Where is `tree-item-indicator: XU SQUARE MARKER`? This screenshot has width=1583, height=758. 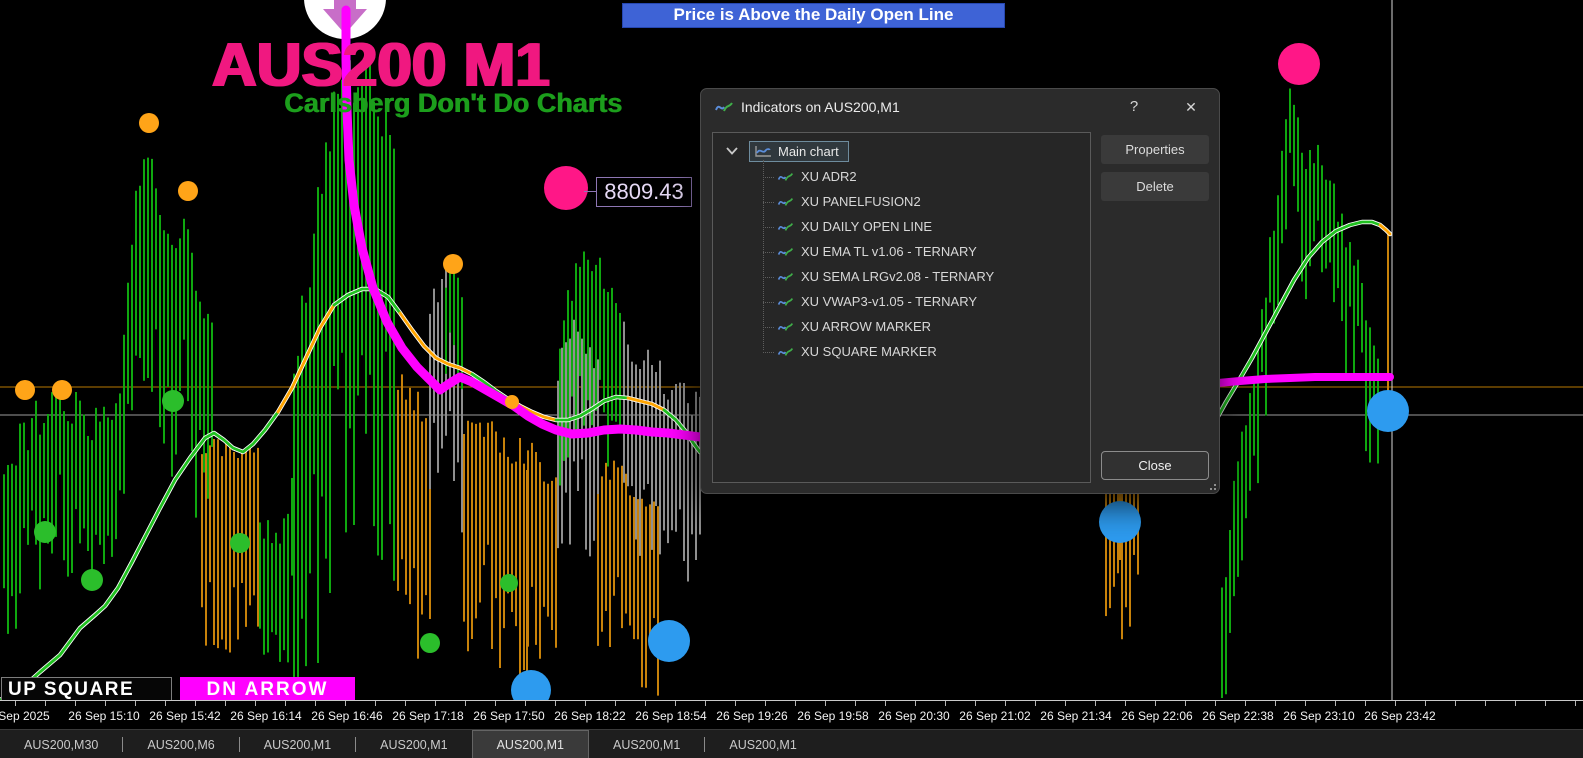
tree-item-indicator: XU SQUARE MARKER is located at coordinates (901, 351).